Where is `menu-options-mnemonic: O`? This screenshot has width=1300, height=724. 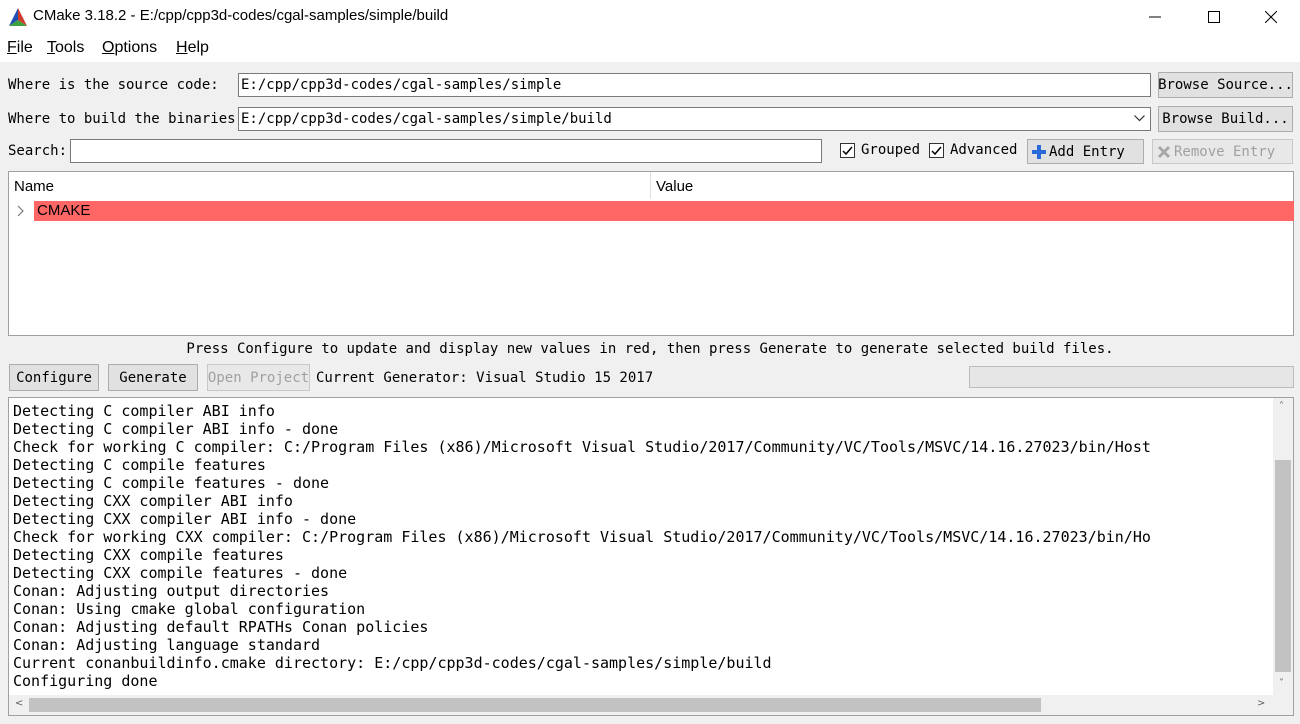 menu-options-mnemonic: O is located at coordinates (108, 47).